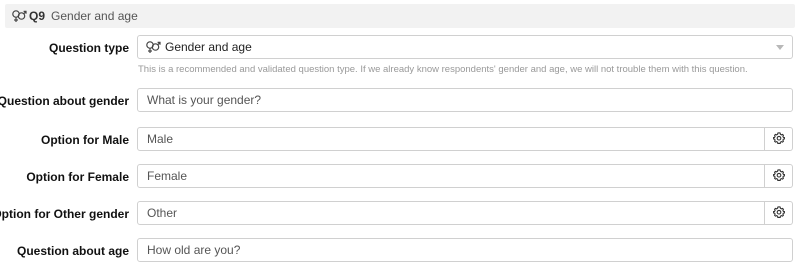 The width and height of the screenshot is (800, 278). What do you see at coordinates (160, 139) in the screenshot?
I see `option-male-value: Male` at bounding box center [160, 139].